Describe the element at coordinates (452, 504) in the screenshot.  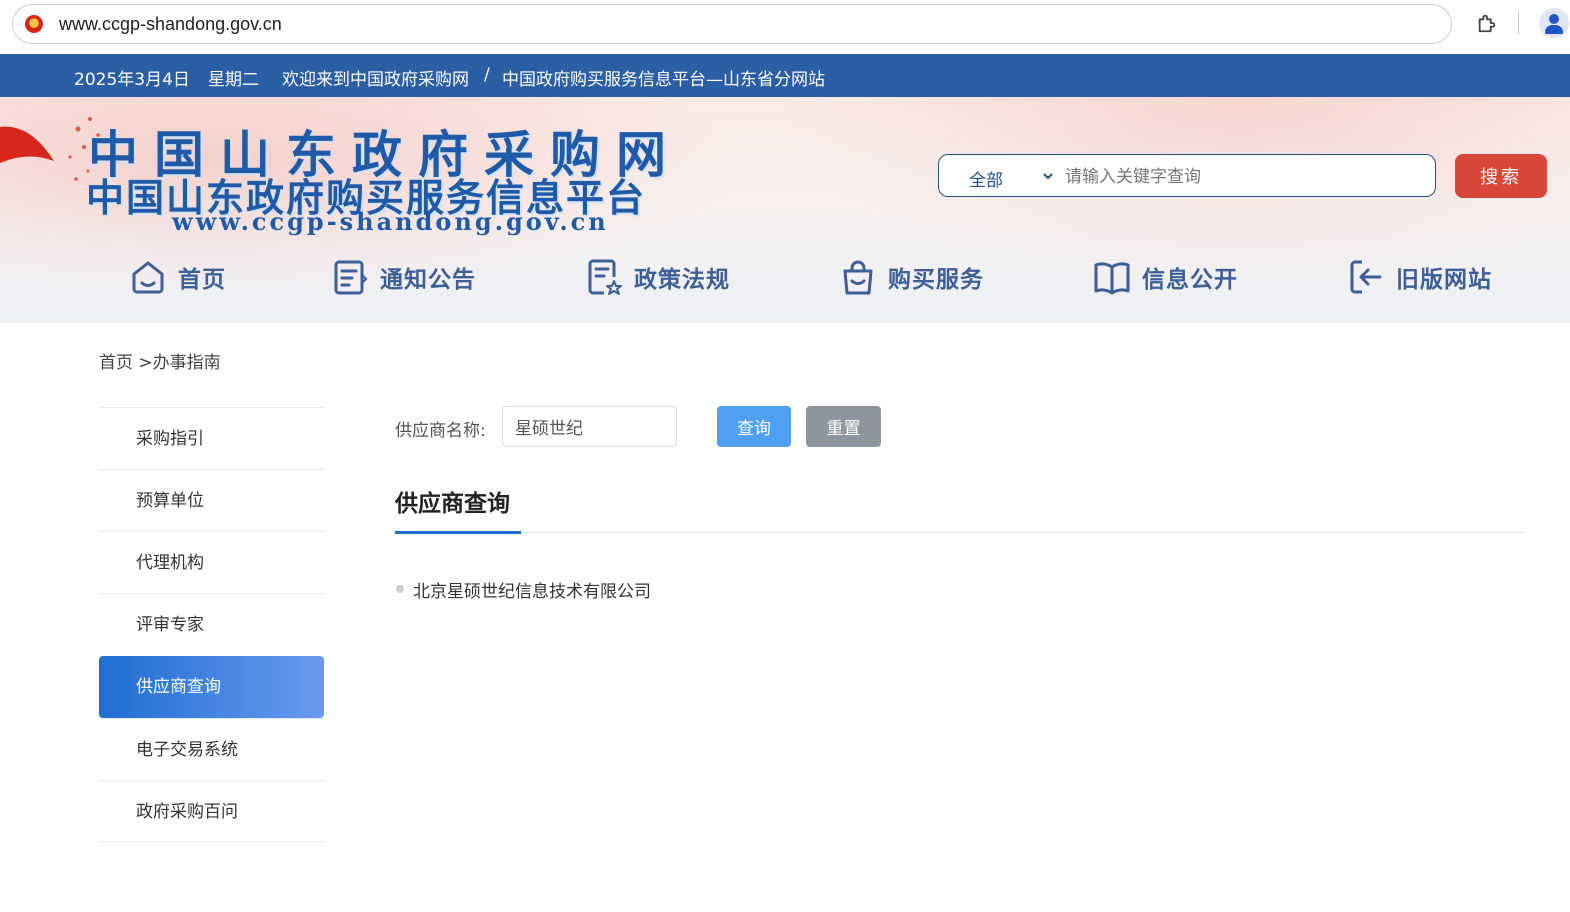
I see `section-title: 供应商查询` at that location.